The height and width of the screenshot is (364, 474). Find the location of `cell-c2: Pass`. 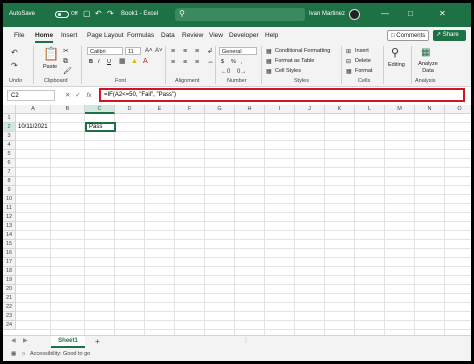

cell-c2: Pass is located at coordinates (100, 127).